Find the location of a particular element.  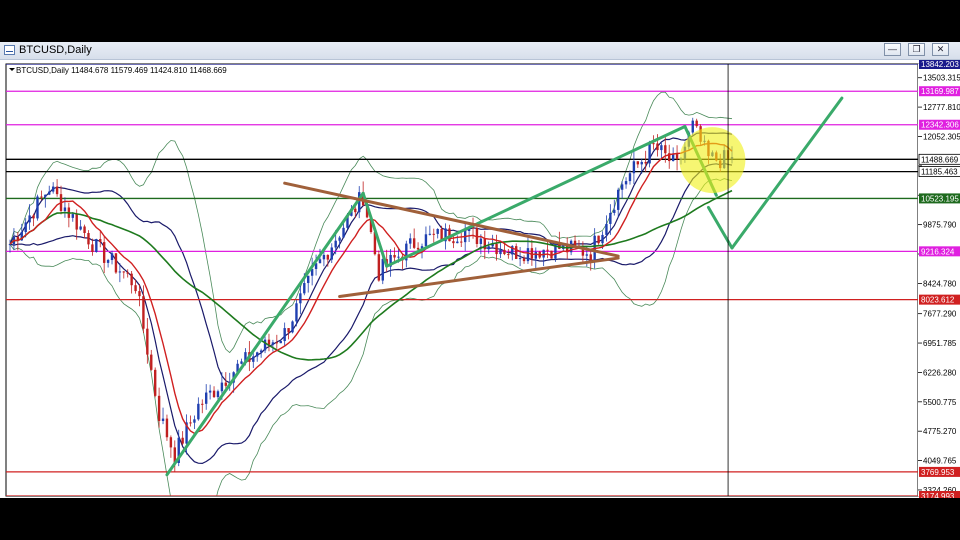

svg-text: 3769.953 is located at coordinates (938, 472).